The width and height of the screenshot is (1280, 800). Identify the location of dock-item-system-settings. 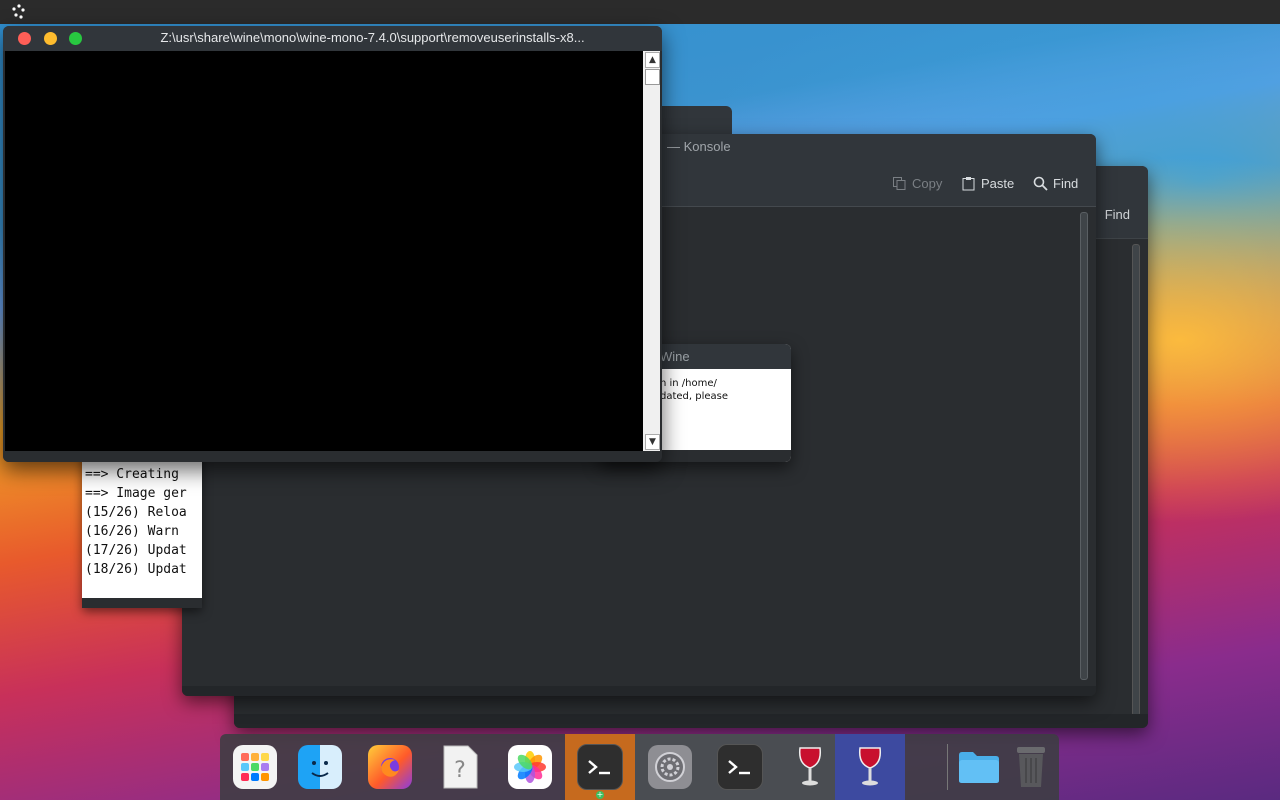
(670, 767).